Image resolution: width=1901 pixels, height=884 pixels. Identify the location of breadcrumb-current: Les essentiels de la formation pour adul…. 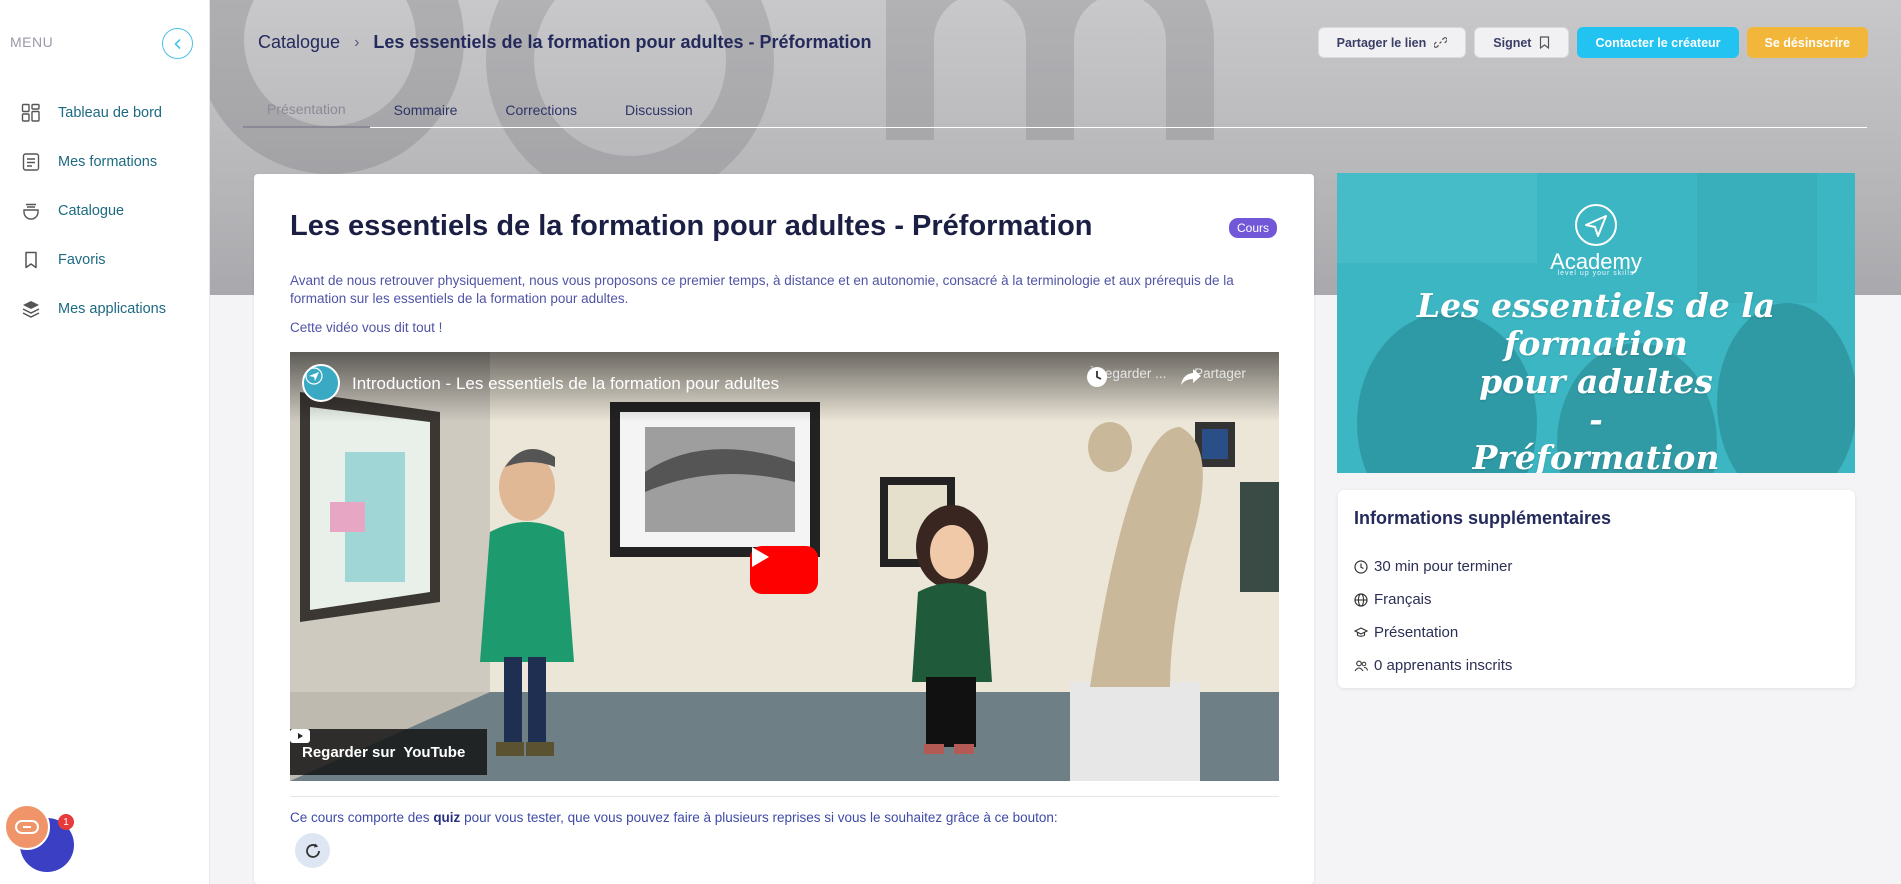
(622, 42).